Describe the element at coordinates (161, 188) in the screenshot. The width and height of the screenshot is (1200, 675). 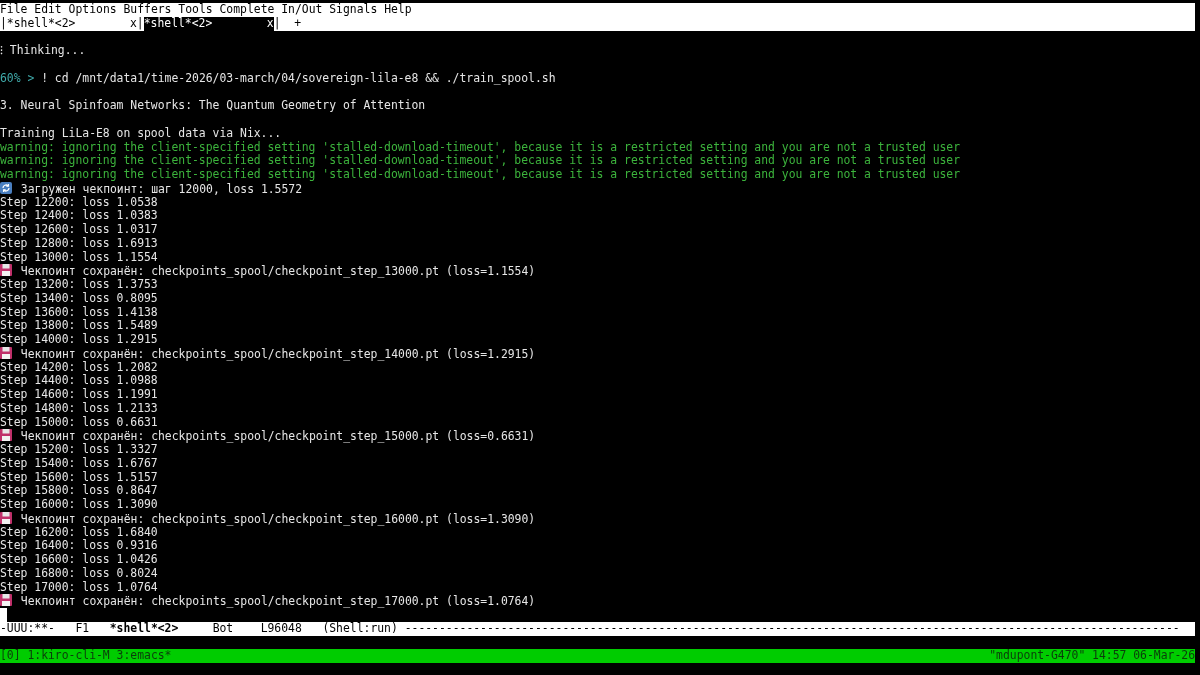
I see `output-line: Загружен чекпоинт: шаг 12000, loss 1.5572` at that location.